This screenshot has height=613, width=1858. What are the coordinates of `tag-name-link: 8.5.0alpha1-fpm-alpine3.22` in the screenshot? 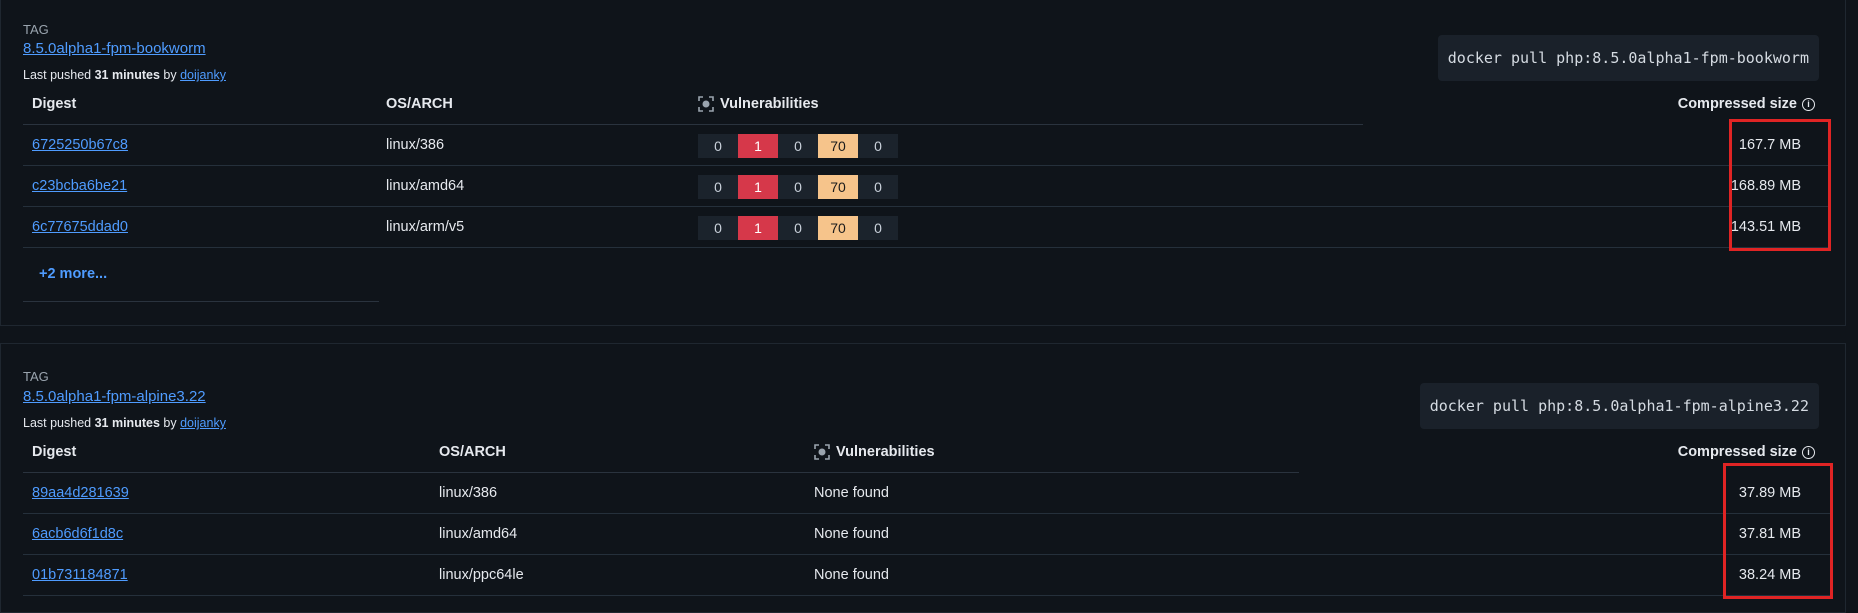 It's located at (114, 396).